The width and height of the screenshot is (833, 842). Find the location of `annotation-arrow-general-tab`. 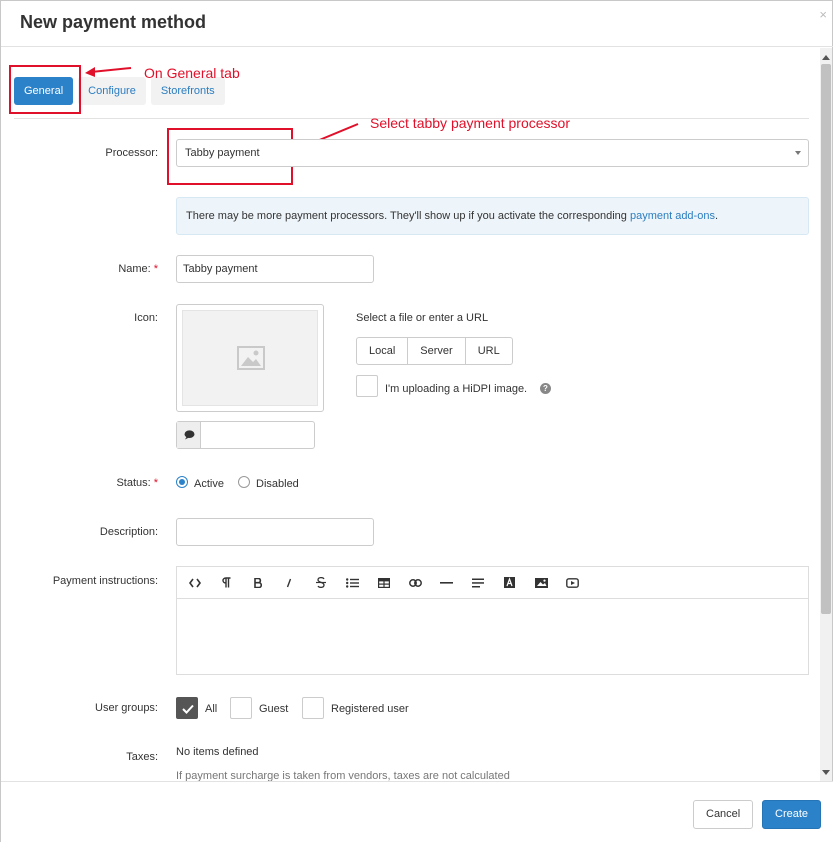

annotation-arrow-general-tab is located at coordinates (108, 72).